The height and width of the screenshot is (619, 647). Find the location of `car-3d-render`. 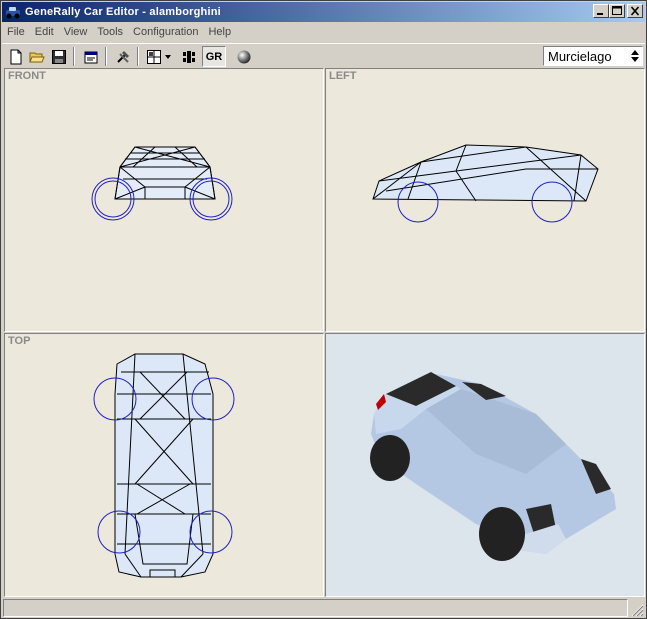

car-3d-render is located at coordinates (493, 466).